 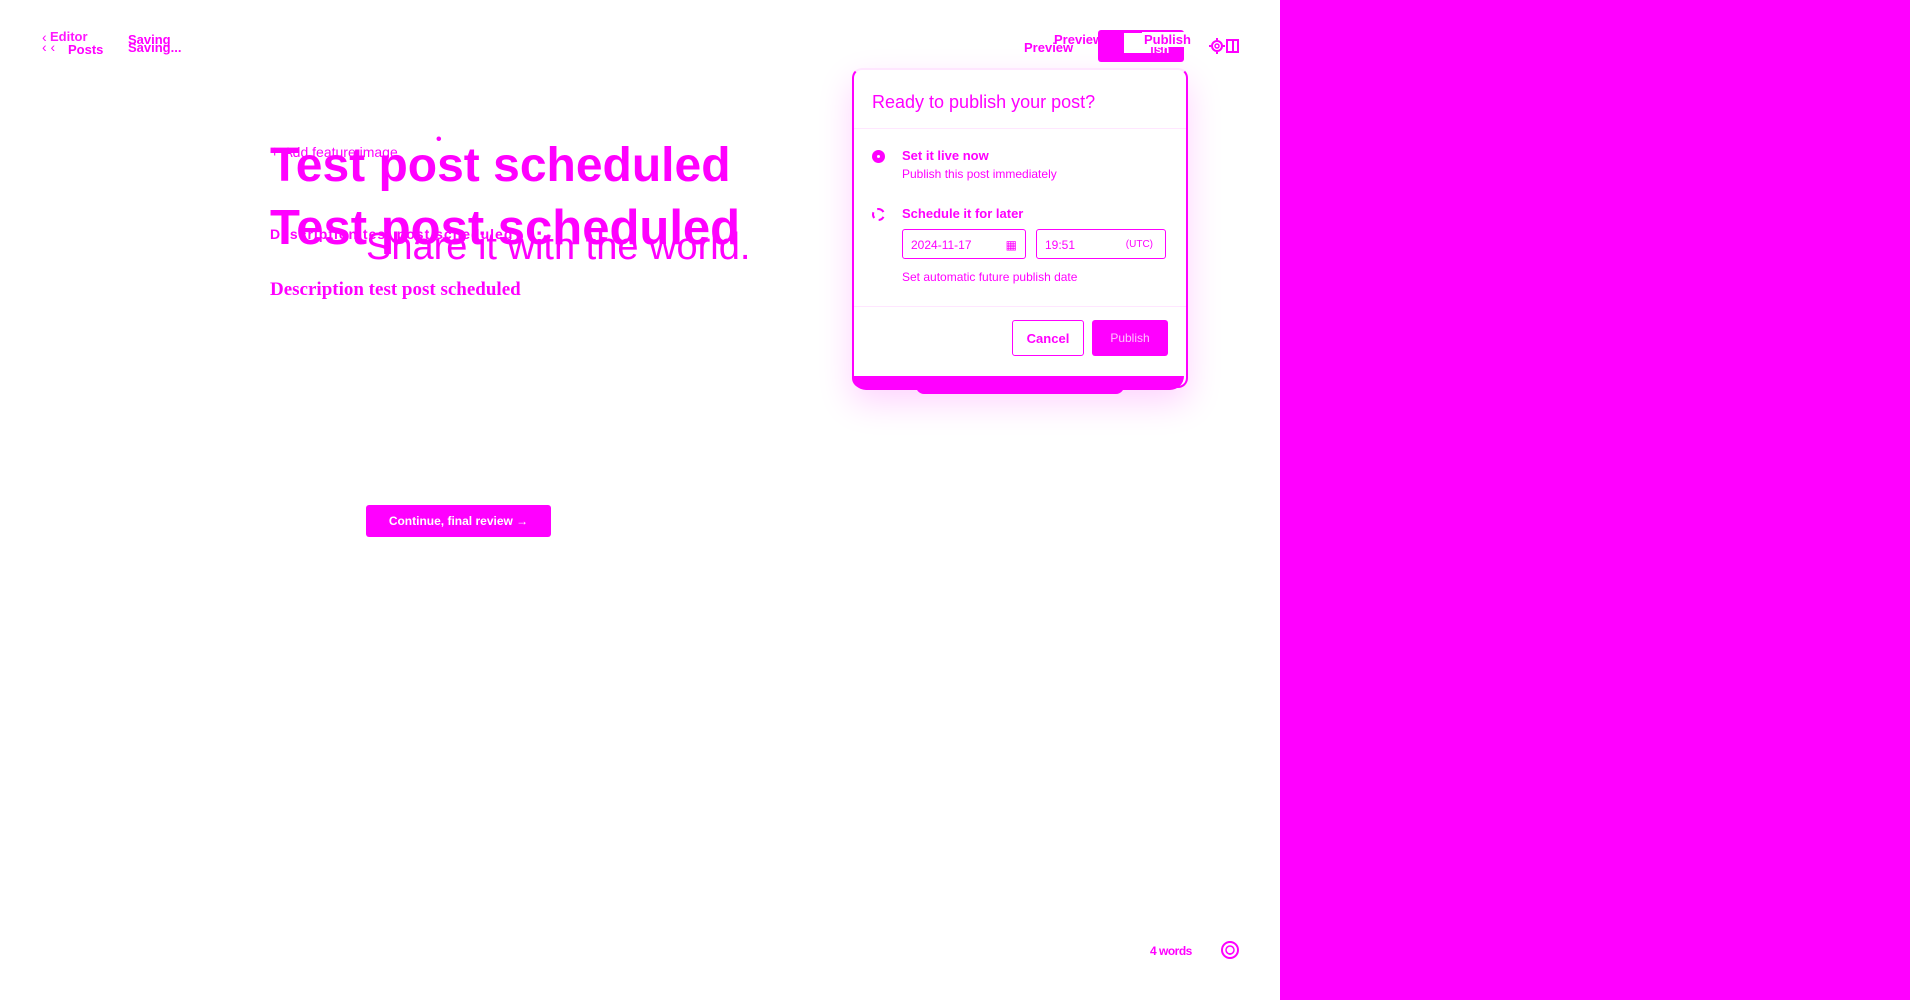 I want to click on option-description: Publish this post immediately, so click(x=979, y=174).